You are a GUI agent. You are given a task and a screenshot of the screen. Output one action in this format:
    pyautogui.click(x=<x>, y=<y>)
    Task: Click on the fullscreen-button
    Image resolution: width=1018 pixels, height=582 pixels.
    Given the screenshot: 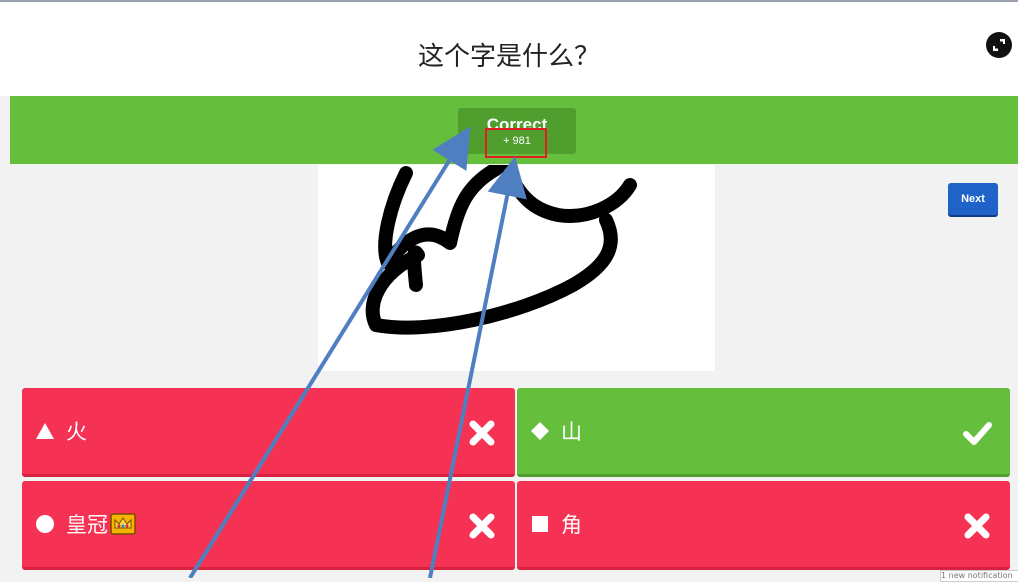 What is the action you would take?
    pyautogui.click(x=999, y=45)
    